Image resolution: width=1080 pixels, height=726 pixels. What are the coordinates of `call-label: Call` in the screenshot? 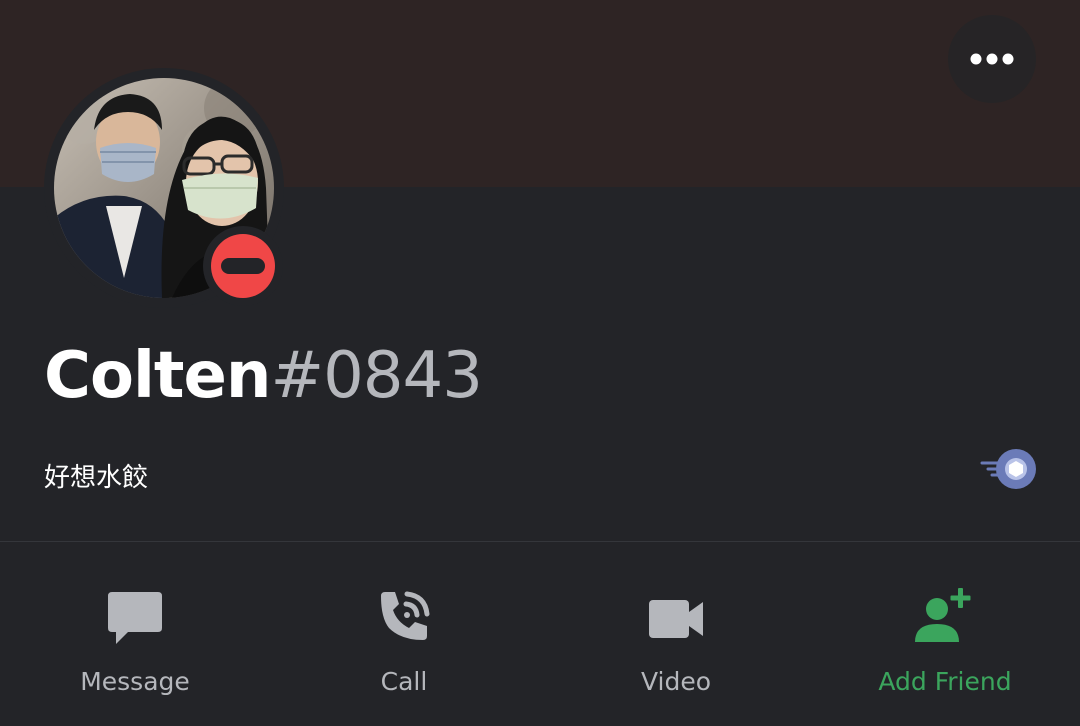 It's located at (404, 681).